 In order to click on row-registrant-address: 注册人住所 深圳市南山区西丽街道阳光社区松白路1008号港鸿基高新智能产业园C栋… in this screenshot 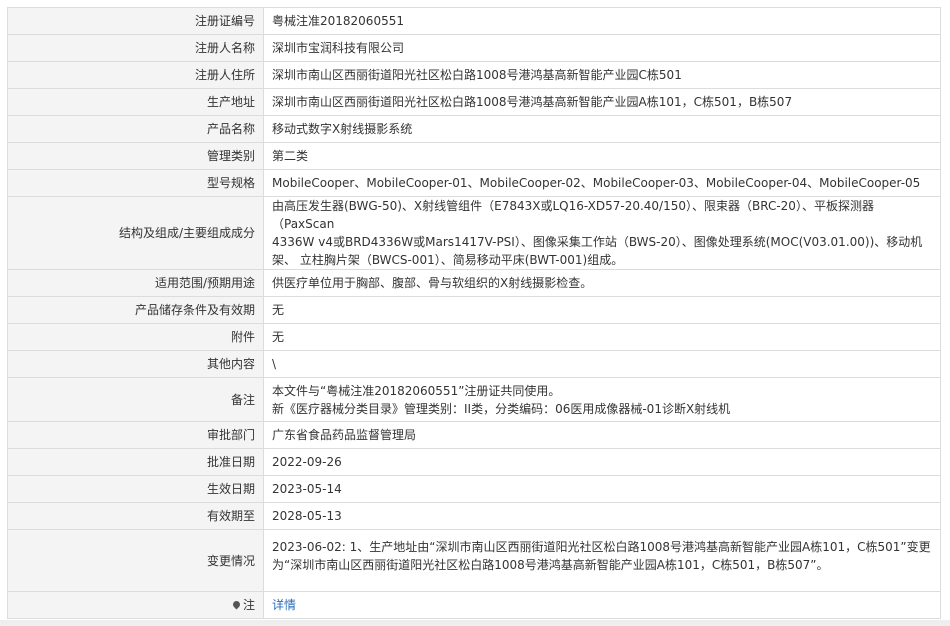, I will do `click(474, 75)`.